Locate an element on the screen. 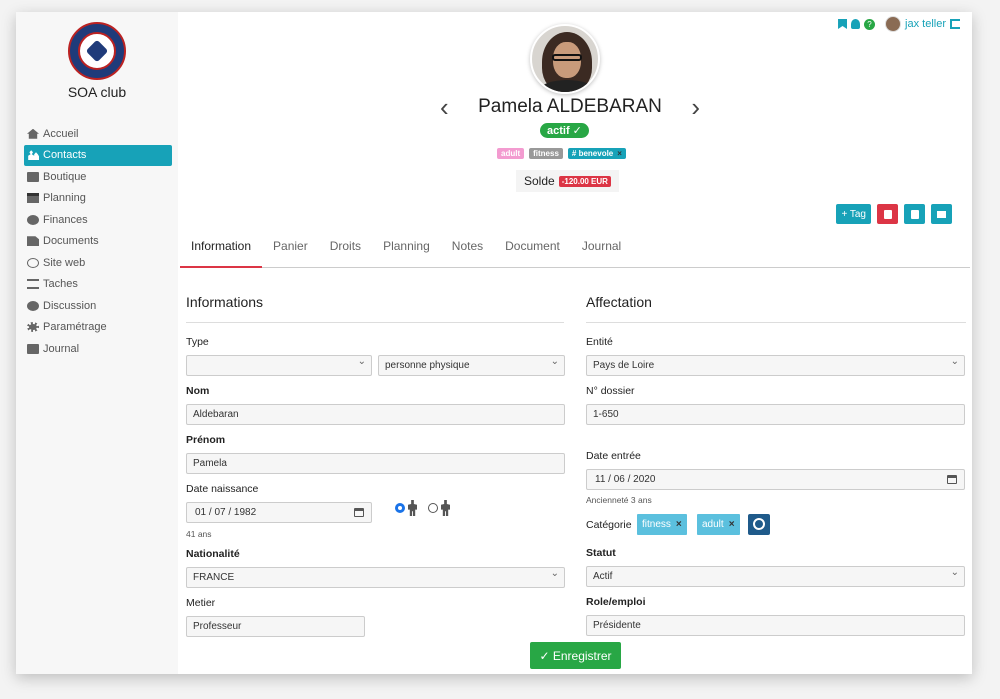  gender-male-radio is located at coordinates (400, 508).